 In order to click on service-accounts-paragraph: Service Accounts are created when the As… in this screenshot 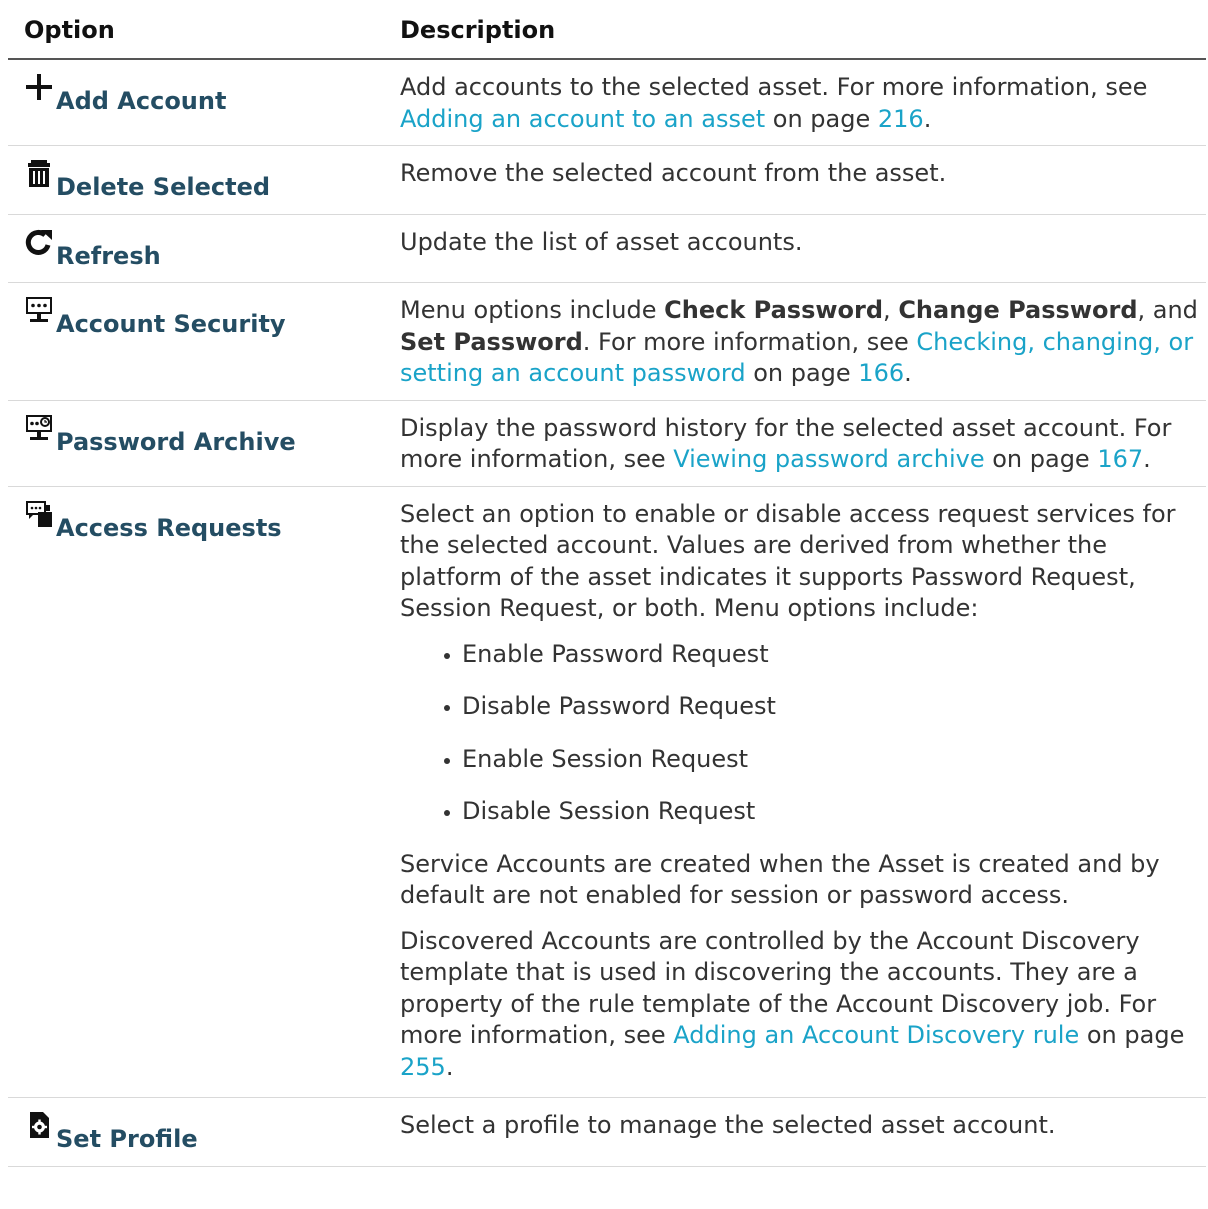, I will do `click(801, 880)`.